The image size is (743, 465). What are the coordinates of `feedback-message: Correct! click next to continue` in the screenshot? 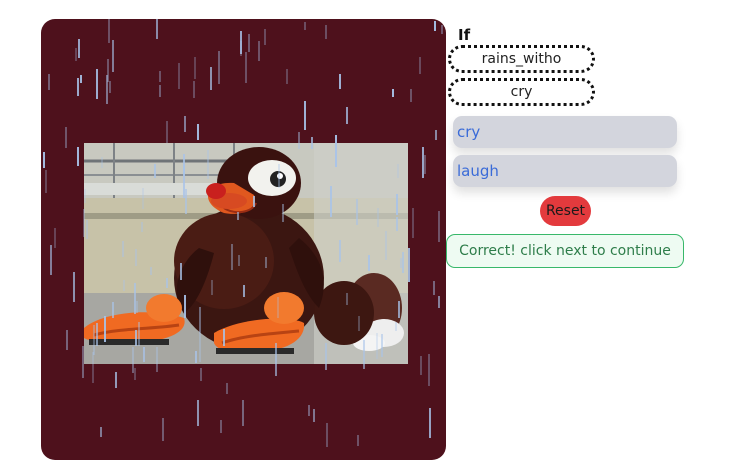 It's located at (565, 251).